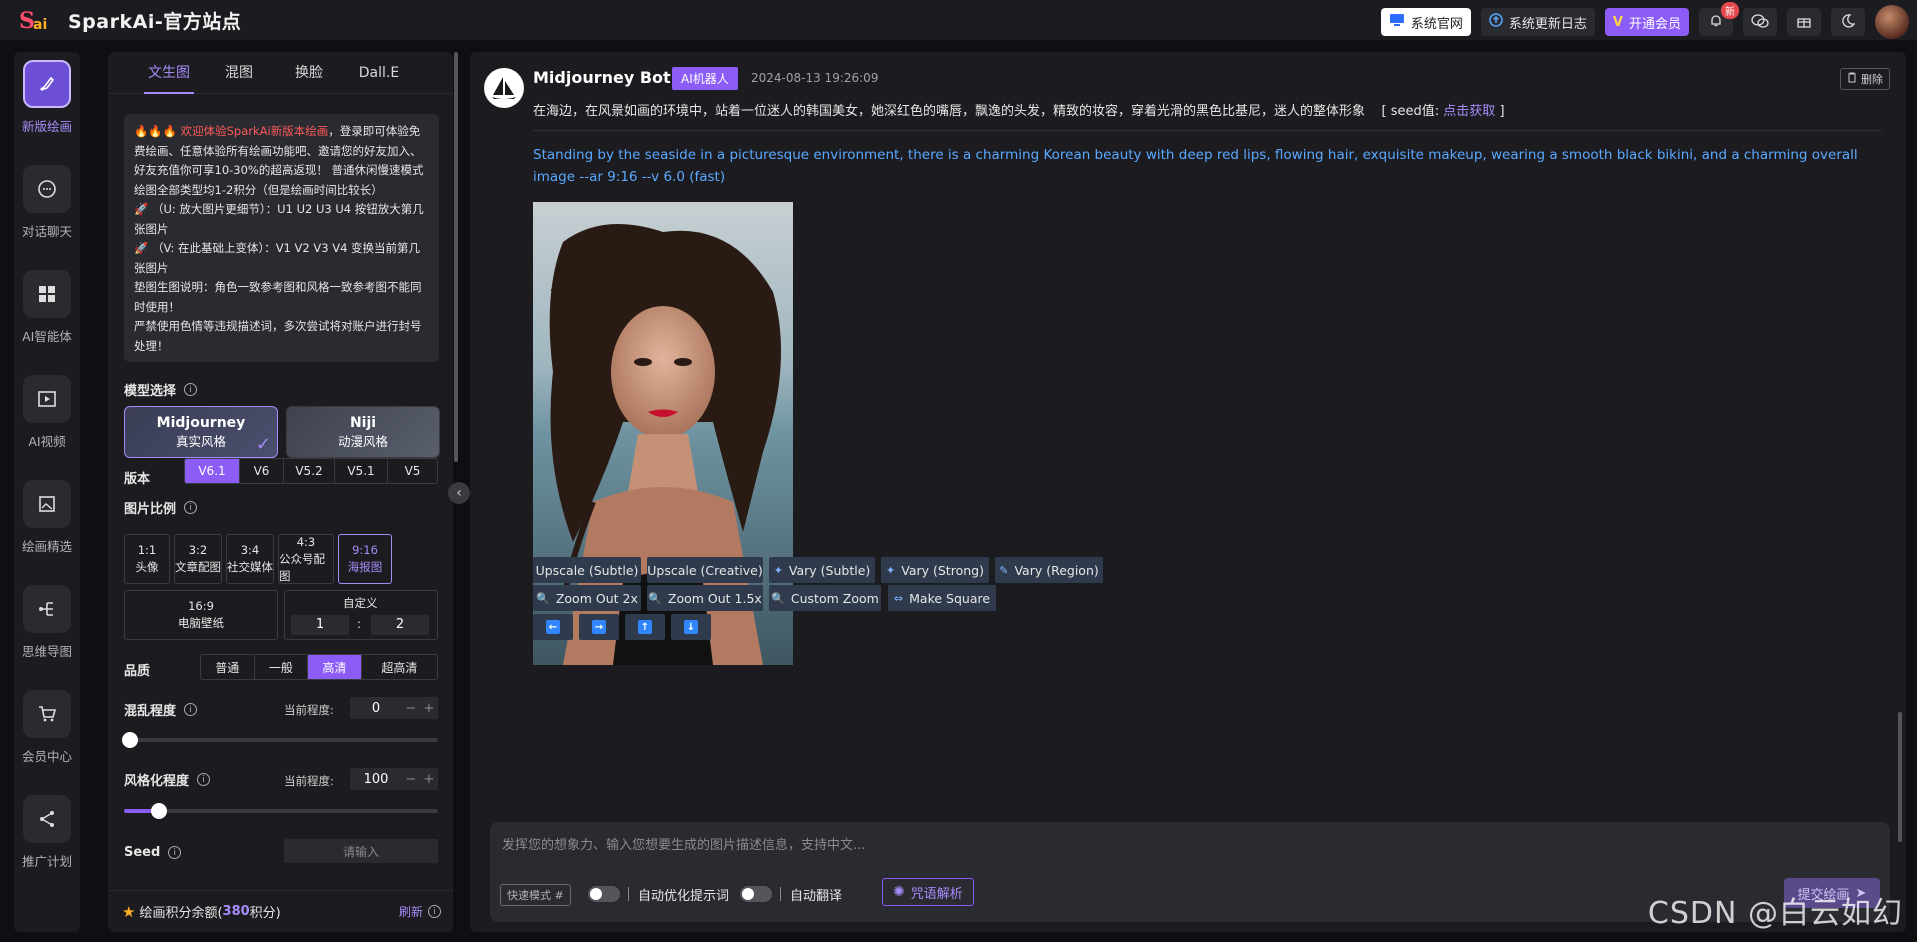 The width and height of the screenshot is (1917, 942). What do you see at coordinates (47, 714) in the screenshot?
I see `cart-icon` at bounding box center [47, 714].